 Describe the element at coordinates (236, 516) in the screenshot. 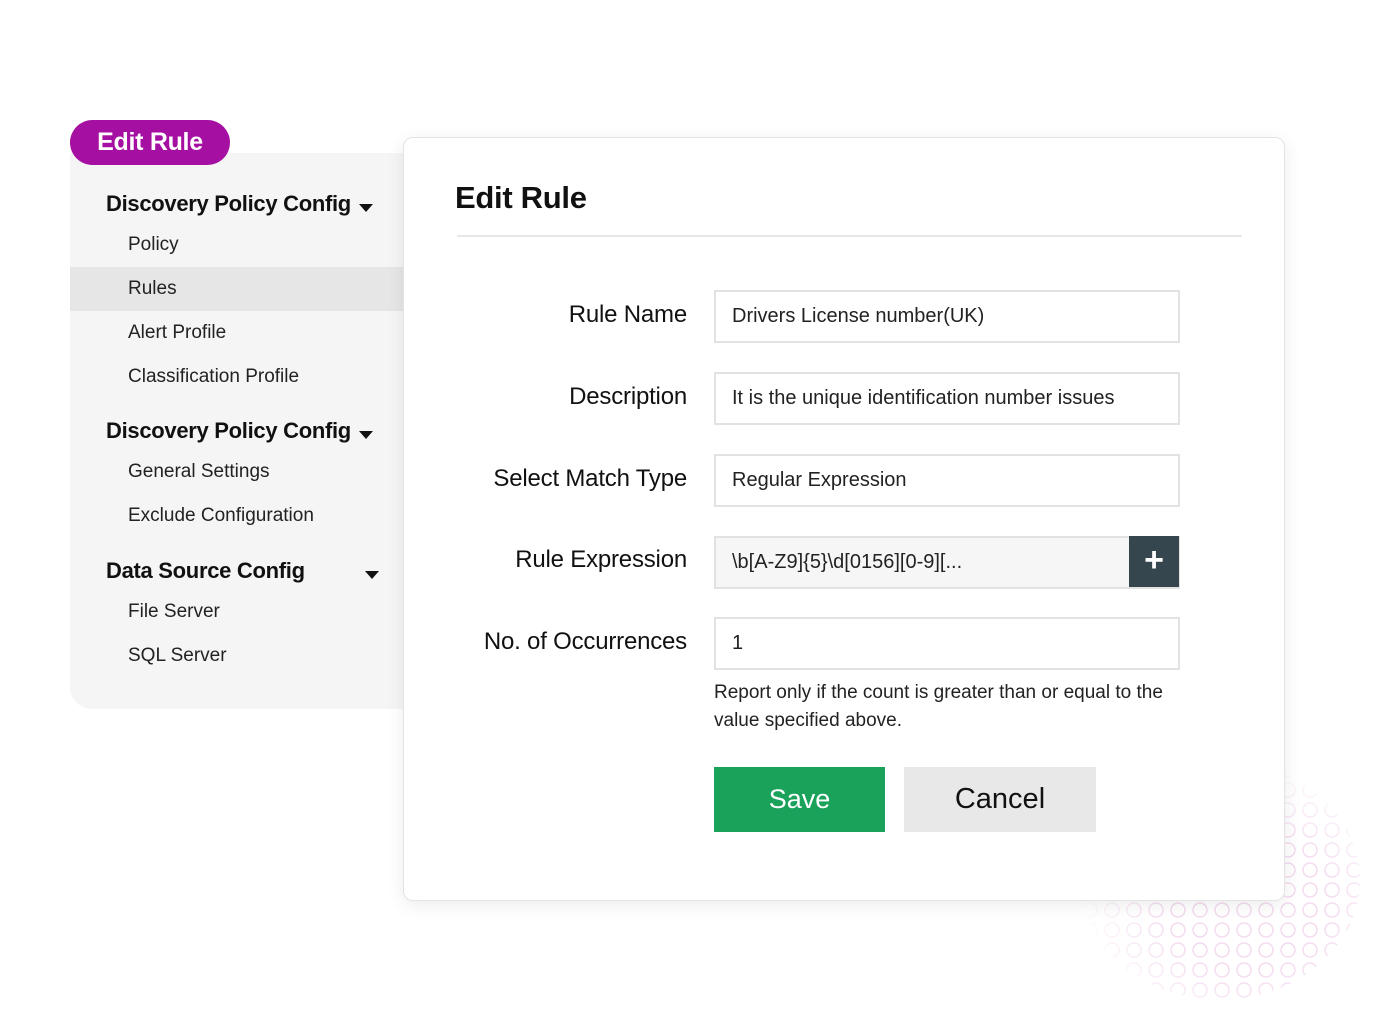

I see `sidebar-item-exclude-configuration: Exclude Configuration` at that location.